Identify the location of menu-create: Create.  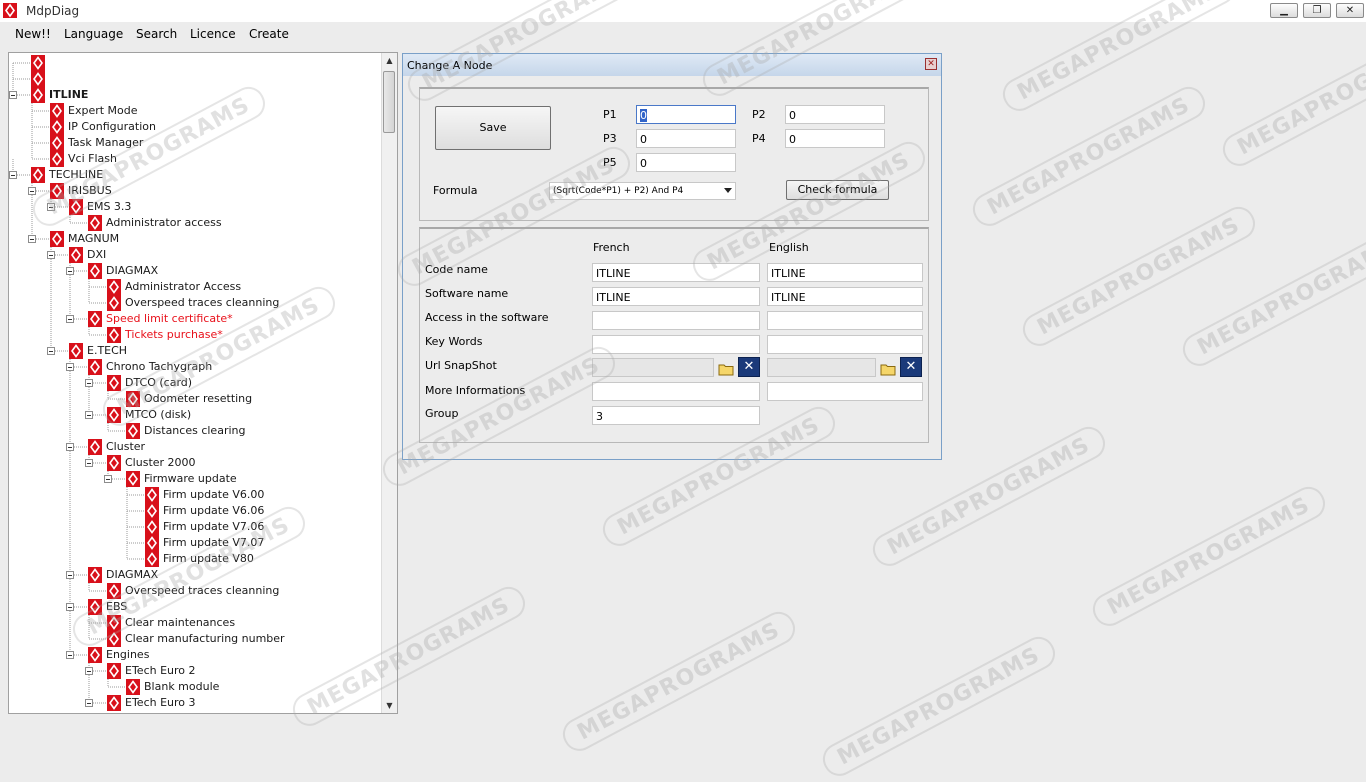
(269, 34).